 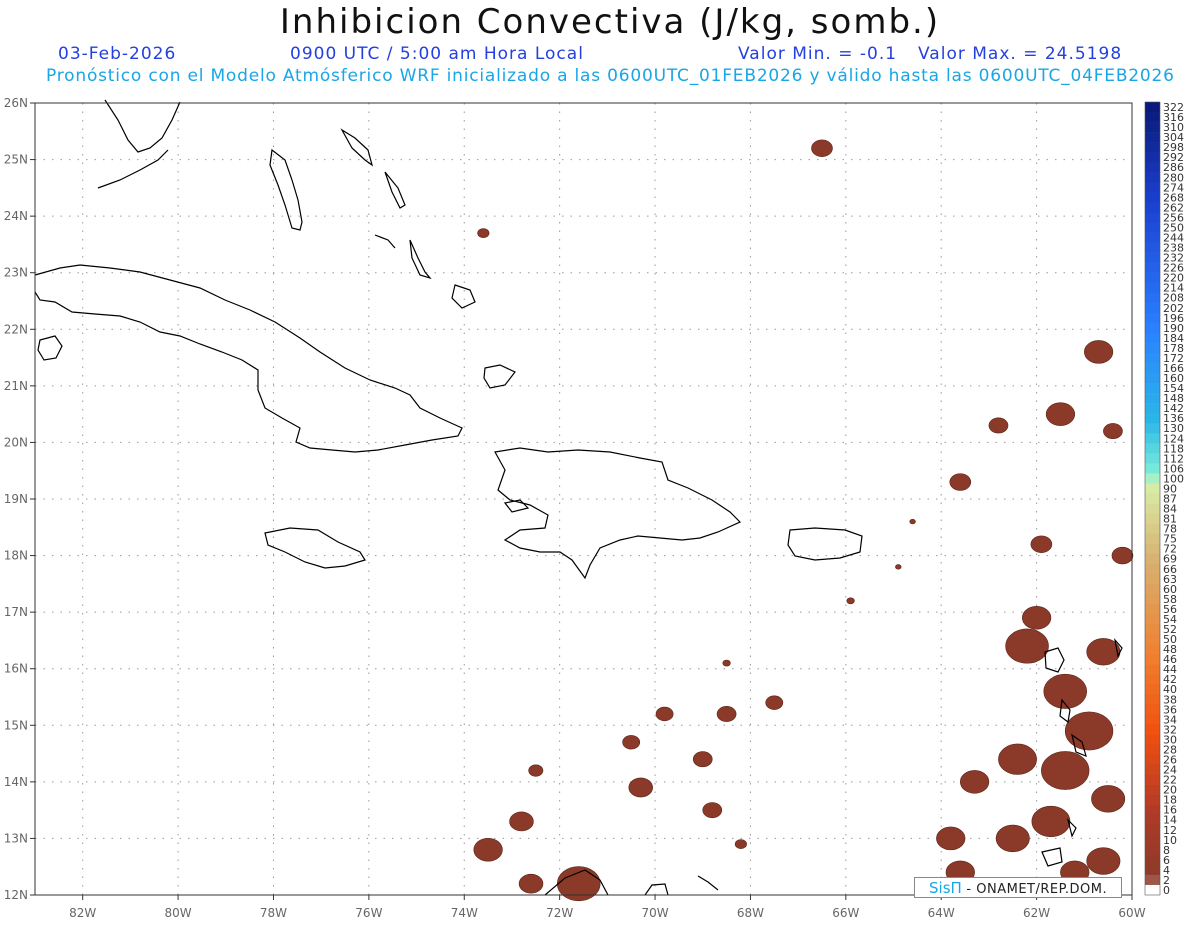 What do you see at coordinates (499, 376) in the screenshot?
I see `coast-cay` at bounding box center [499, 376].